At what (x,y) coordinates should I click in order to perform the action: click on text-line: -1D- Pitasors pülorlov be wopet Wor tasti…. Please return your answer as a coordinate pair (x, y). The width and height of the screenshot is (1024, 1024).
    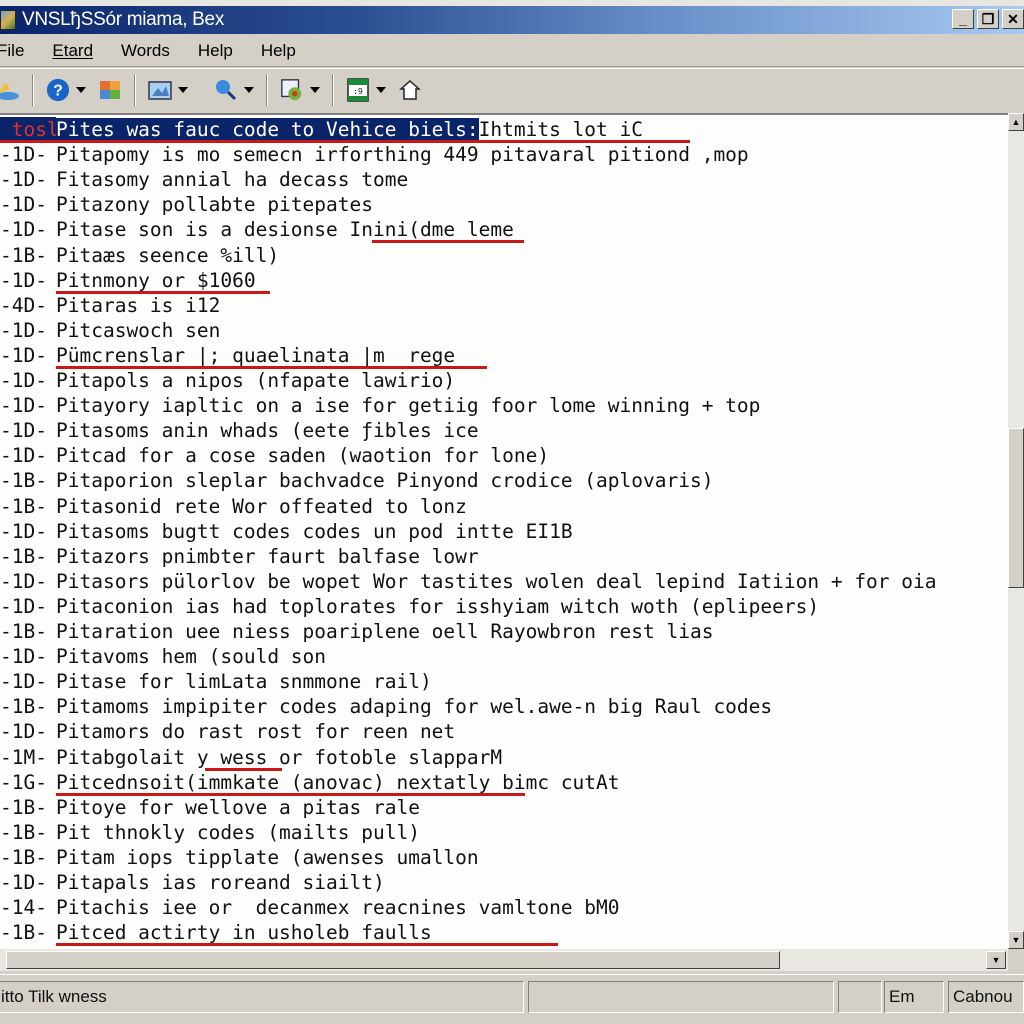
    Looking at the image, I should click on (468, 581).